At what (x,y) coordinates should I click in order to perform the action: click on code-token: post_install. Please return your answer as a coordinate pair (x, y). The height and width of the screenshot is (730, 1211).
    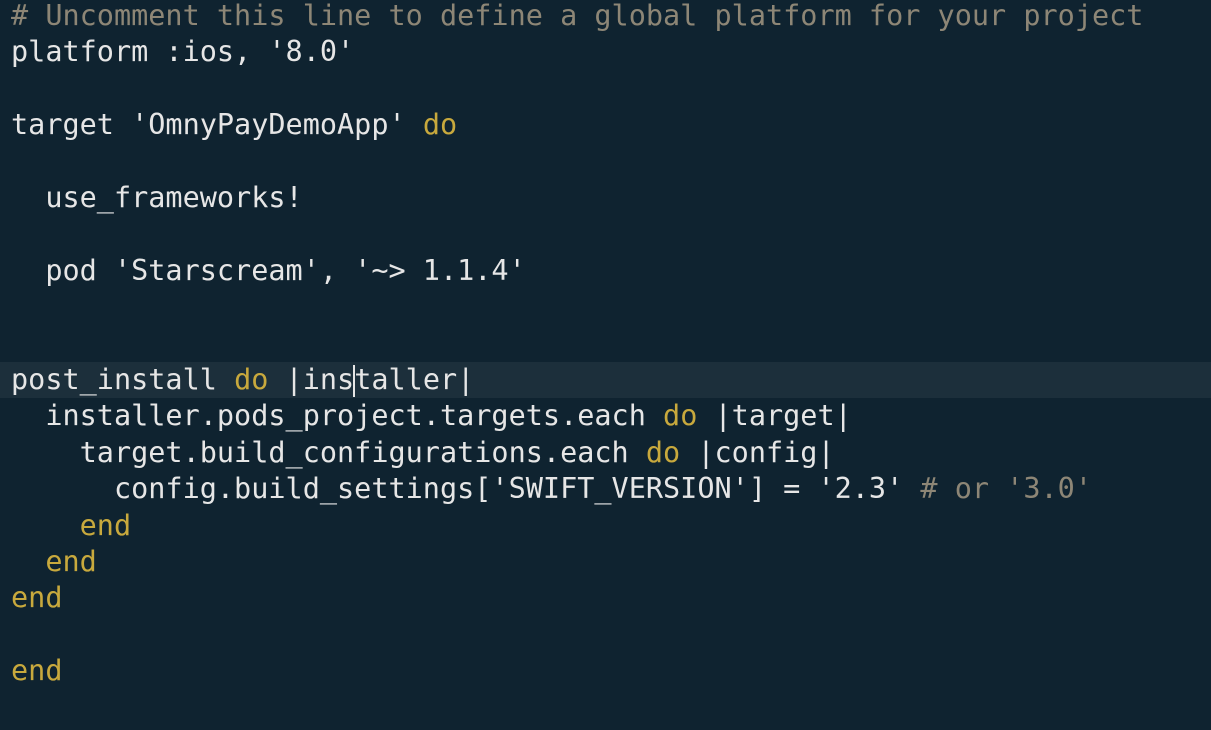
    Looking at the image, I should click on (123, 379).